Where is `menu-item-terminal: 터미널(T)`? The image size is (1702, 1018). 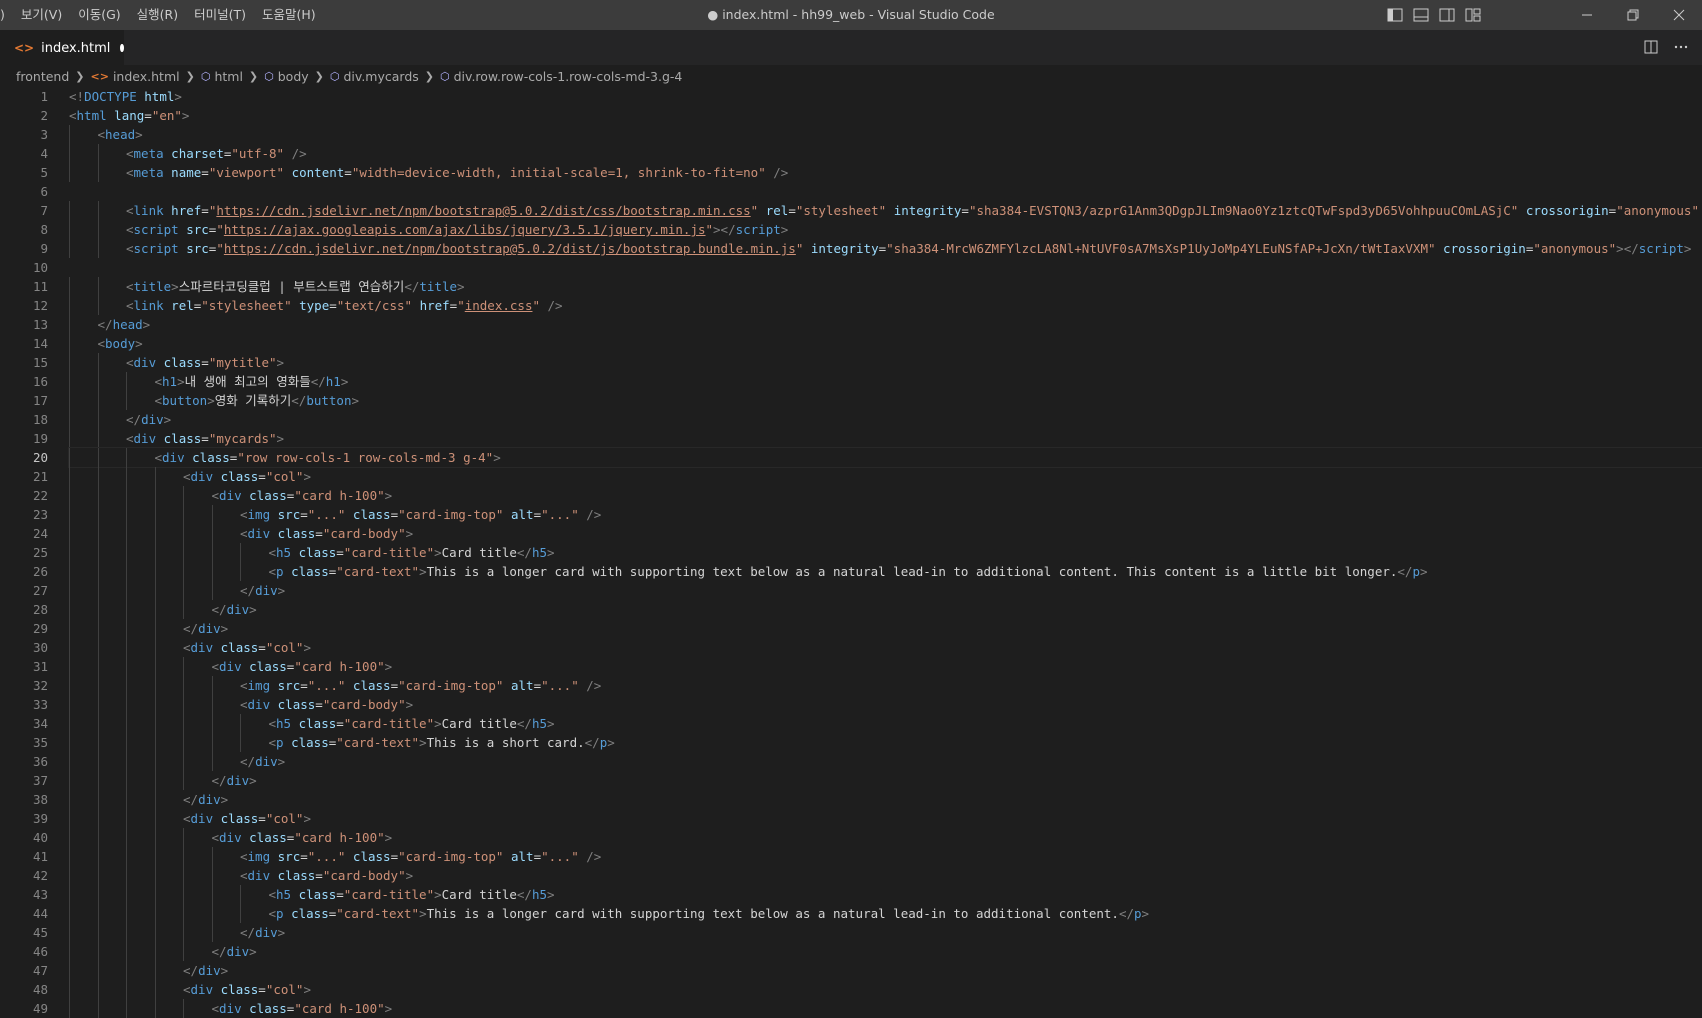 menu-item-terminal: 터미널(T) is located at coordinates (220, 15).